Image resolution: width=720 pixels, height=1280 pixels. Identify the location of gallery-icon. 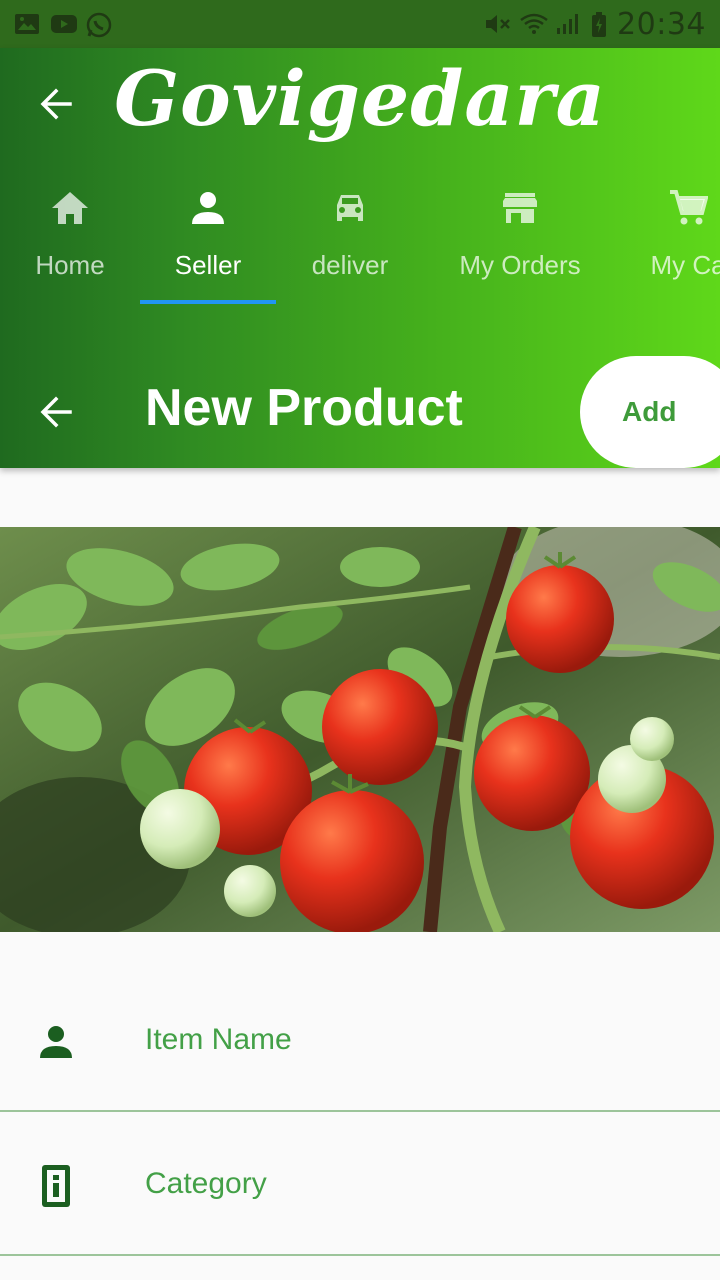
(27, 24).